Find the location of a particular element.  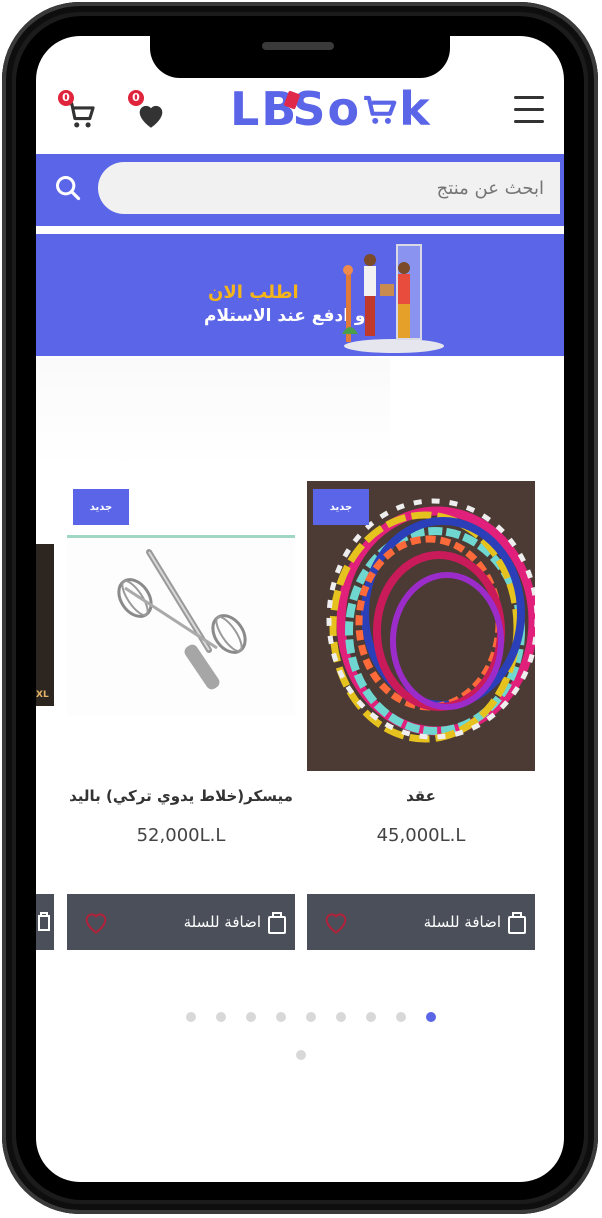

top-header: 0 0 LBSo k is located at coordinates (300, 114).